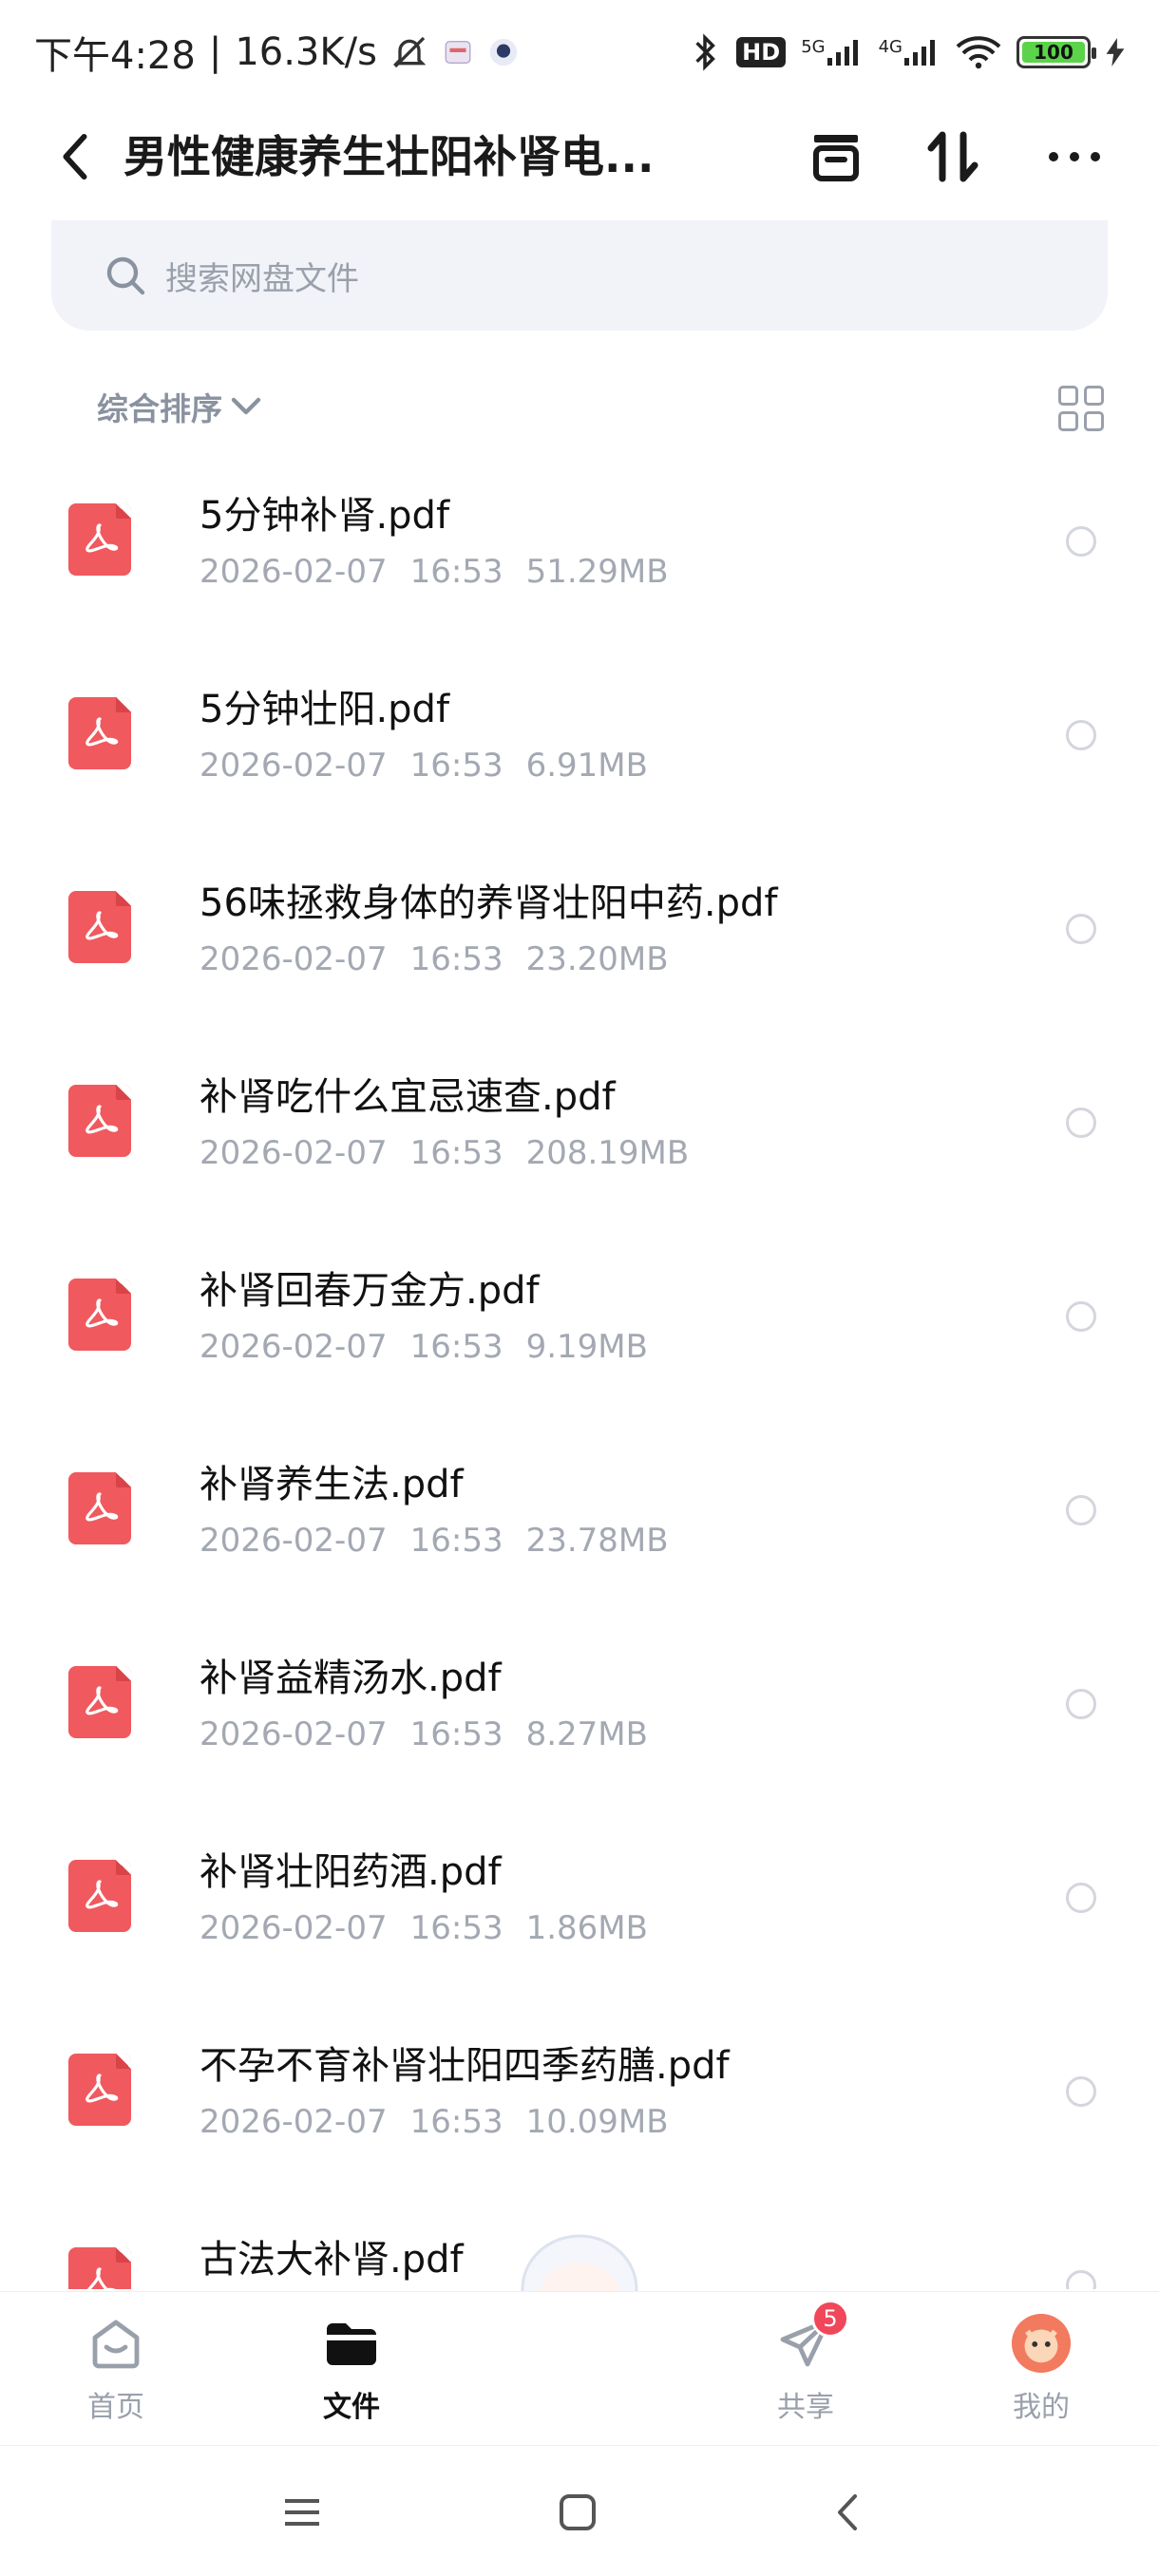 This screenshot has width=1159, height=2576. I want to click on file-row: 不孕不育补肾壮阳四季药膳.pdf 2026-02-07 16:53 10.09MB, so click(579, 2103).